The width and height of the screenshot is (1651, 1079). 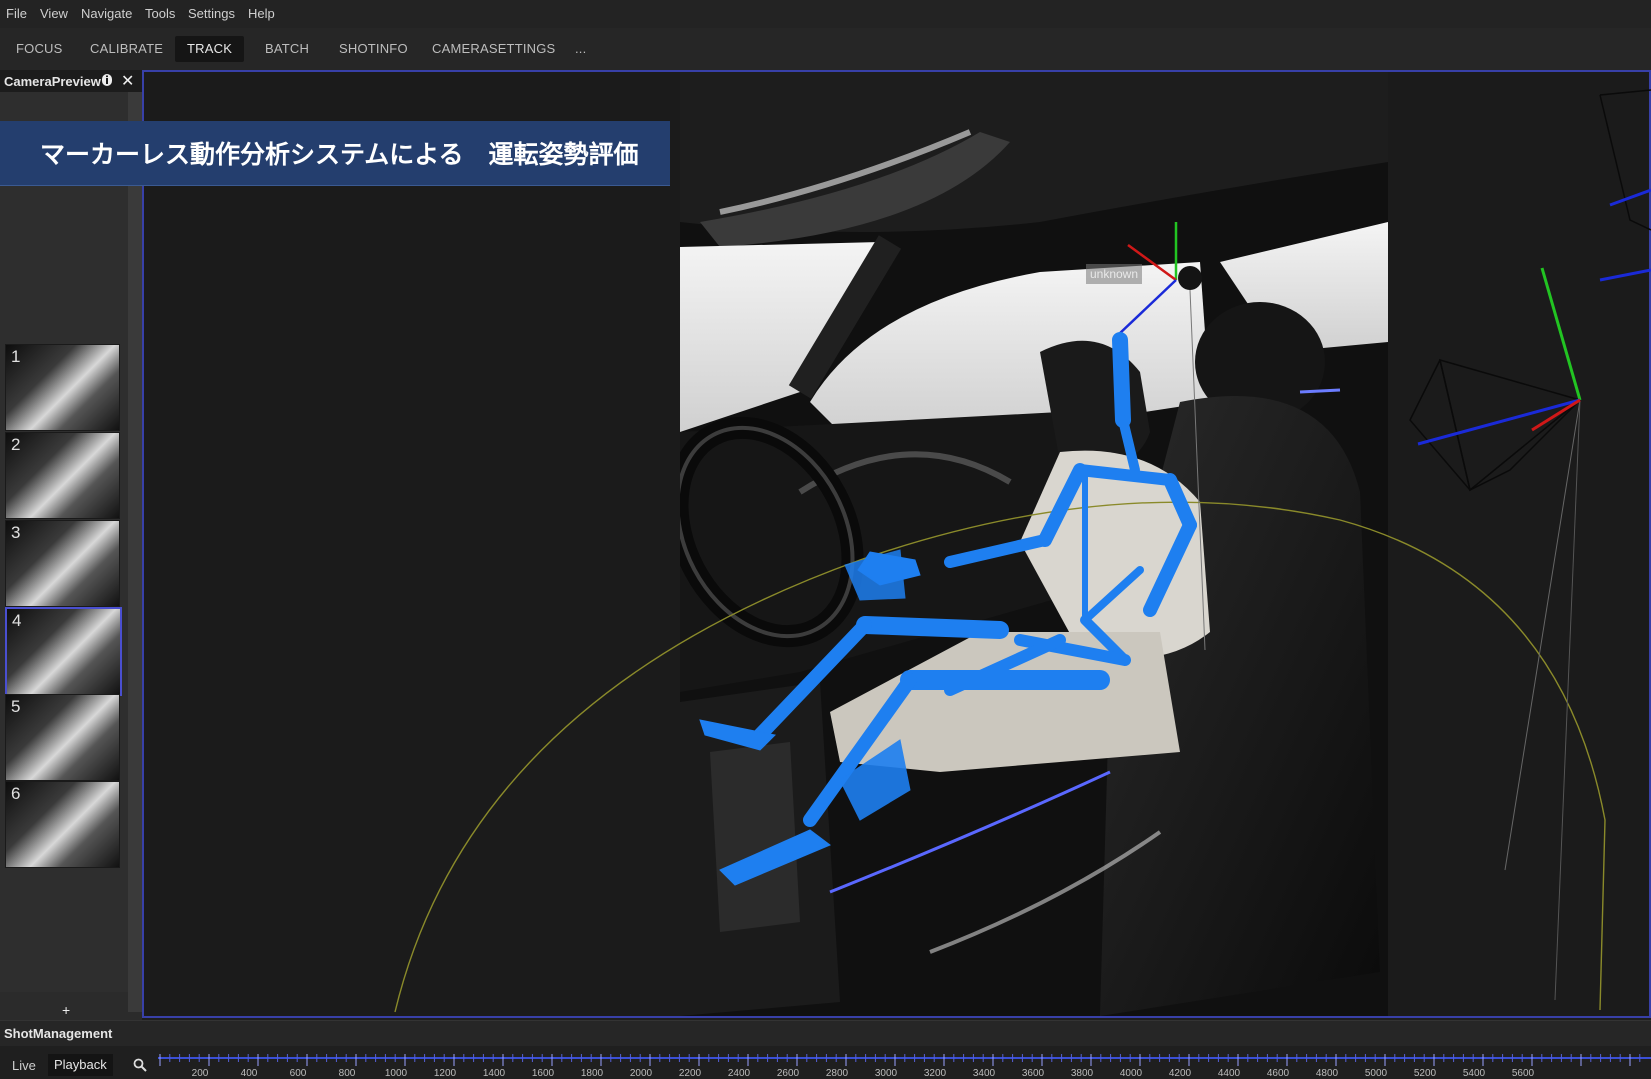 What do you see at coordinates (1180, 1073) in the screenshot?
I see `timeline-tick-label: 4200` at bounding box center [1180, 1073].